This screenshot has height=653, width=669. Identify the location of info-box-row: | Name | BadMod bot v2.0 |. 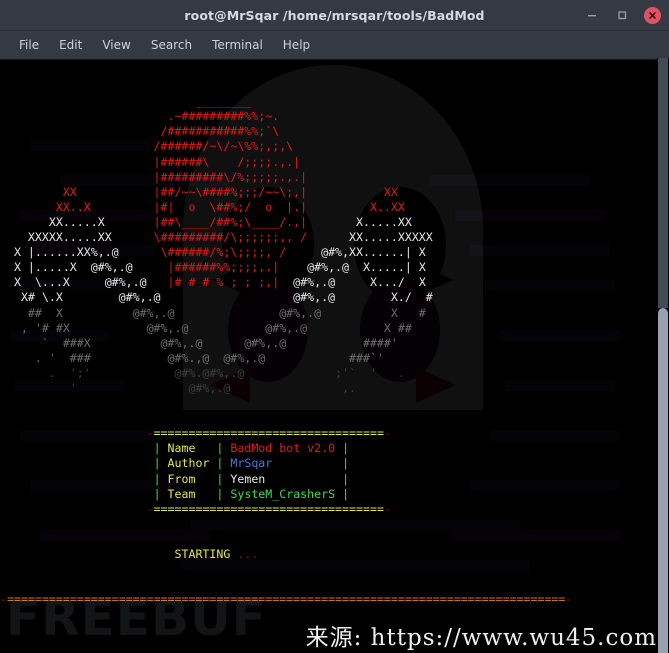
(251, 448).